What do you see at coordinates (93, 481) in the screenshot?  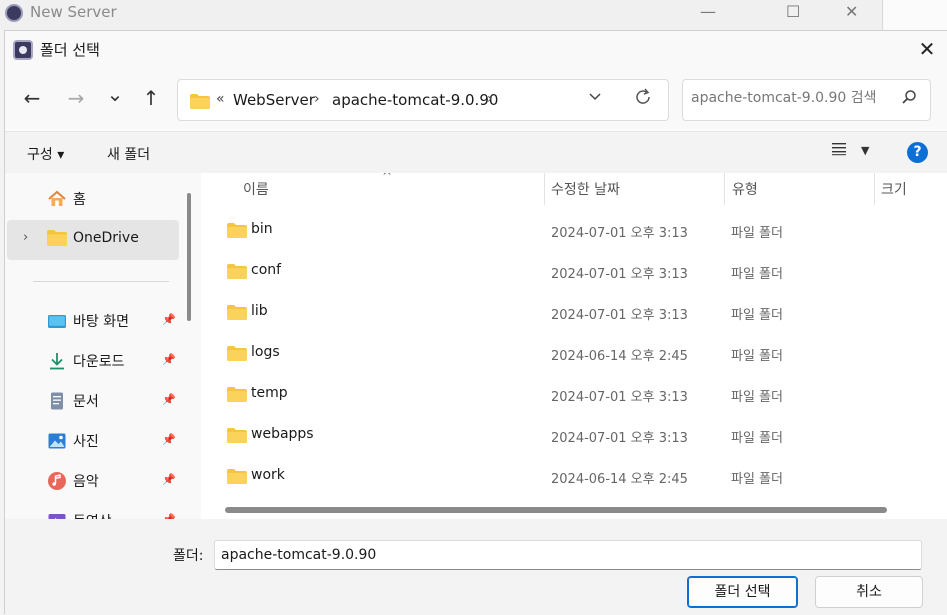 I see `sidebar-item-music: 음악 📌` at bounding box center [93, 481].